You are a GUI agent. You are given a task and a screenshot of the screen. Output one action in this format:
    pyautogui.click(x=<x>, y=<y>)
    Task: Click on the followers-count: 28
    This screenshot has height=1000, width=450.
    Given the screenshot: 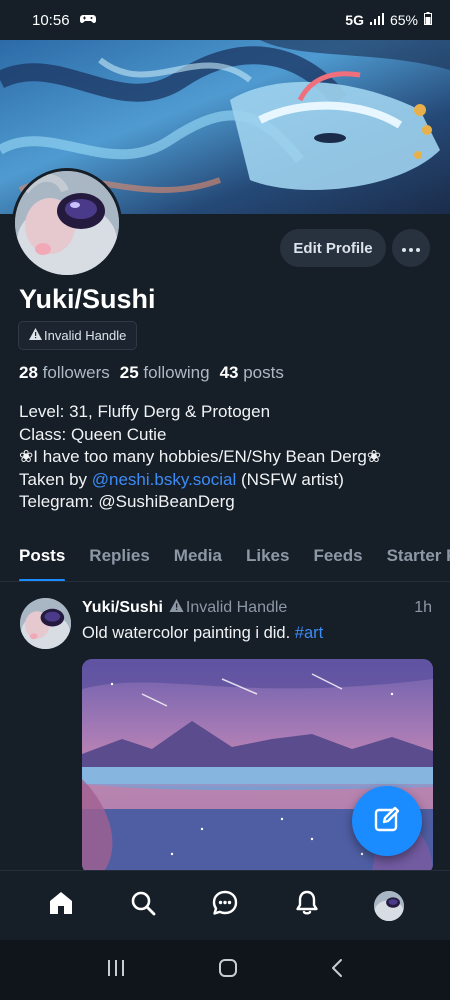 What is the action you would take?
    pyautogui.click(x=28, y=372)
    